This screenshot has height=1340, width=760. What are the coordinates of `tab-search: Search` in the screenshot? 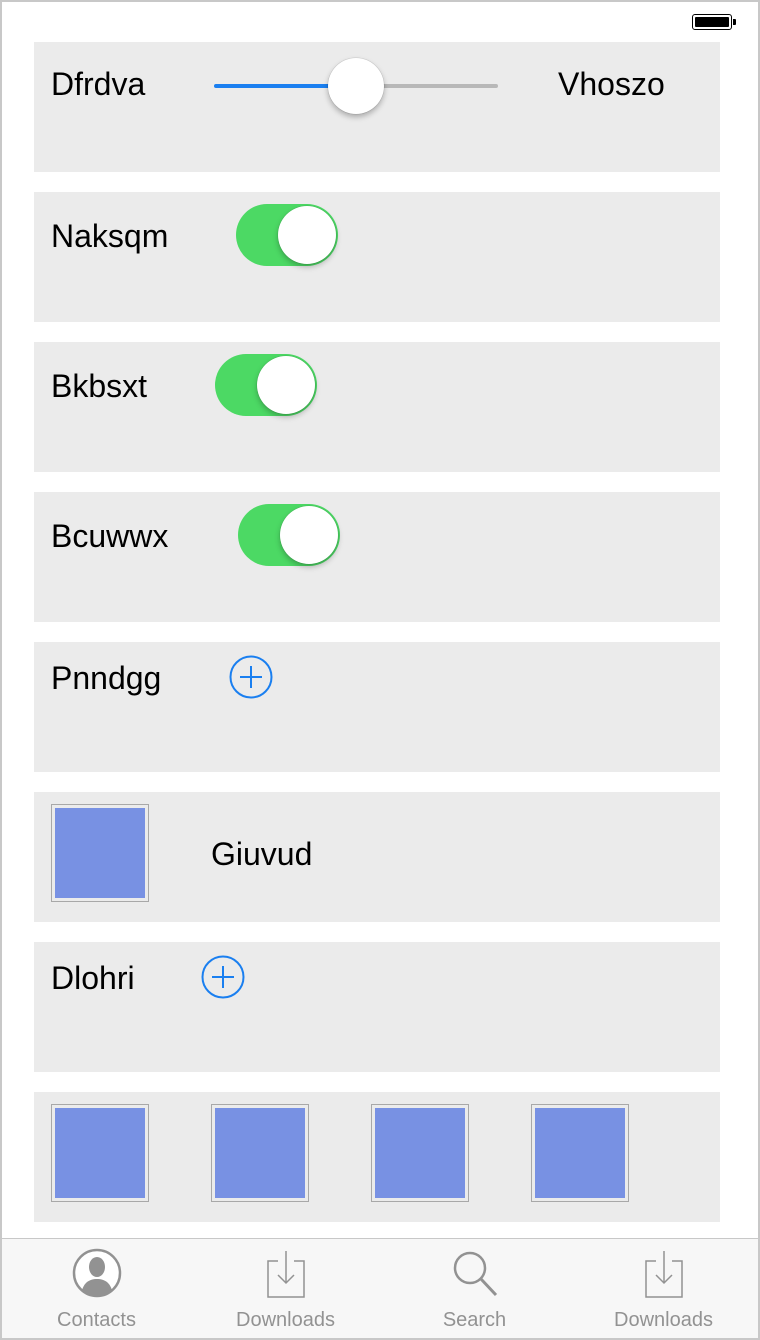 It's located at (474, 1288).